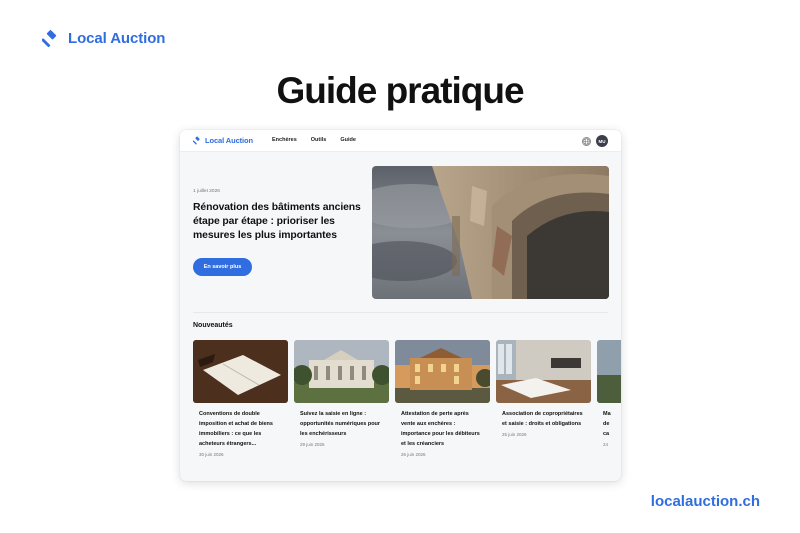 The height and width of the screenshot is (533, 800). What do you see at coordinates (117, 38) in the screenshot?
I see `brand-name: Local Auction` at bounding box center [117, 38].